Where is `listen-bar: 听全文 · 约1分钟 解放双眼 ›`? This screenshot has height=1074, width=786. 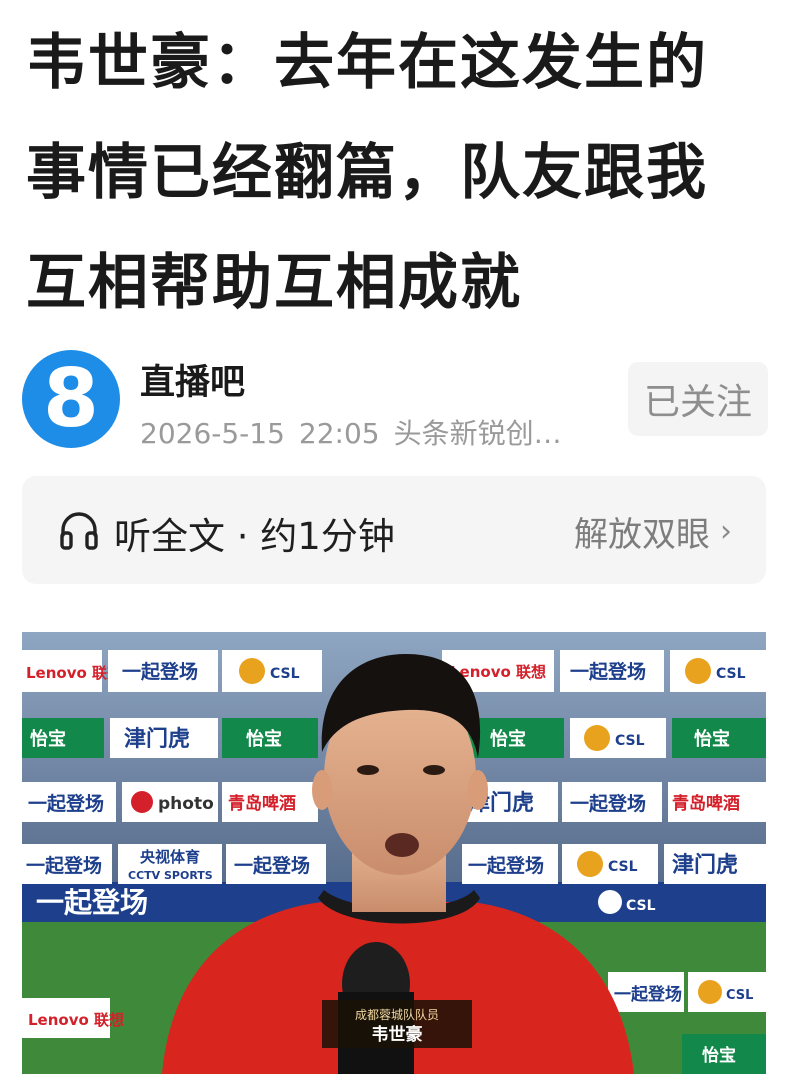
listen-bar: 听全文 · 约1分钟 解放双眼 › is located at coordinates (394, 530).